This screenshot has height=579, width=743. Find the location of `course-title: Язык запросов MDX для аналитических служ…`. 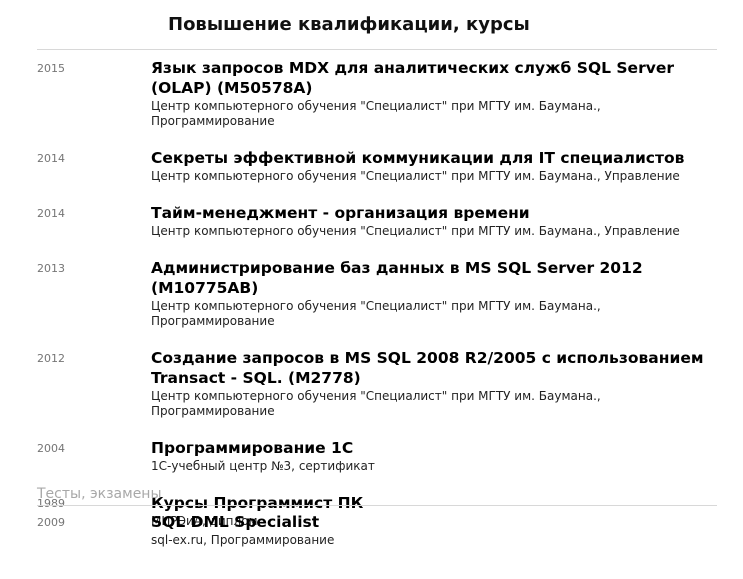

course-title: Язык запросов MDX для аналитических служ… is located at coordinates (412, 78).